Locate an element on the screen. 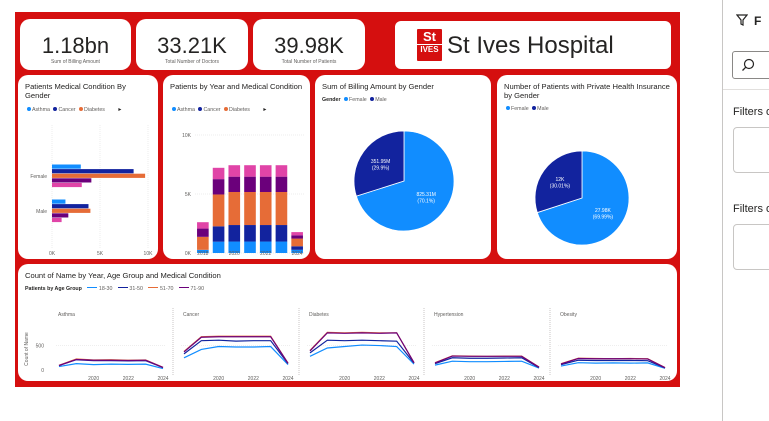 This screenshot has width=769, height=421. panel-title: Diabetes is located at coordinates (319, 315).